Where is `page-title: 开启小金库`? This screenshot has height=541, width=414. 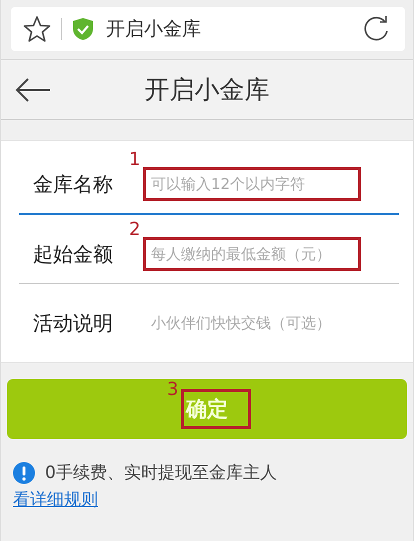
page-title: 开启小金库 is located at coordinates (153, 29).